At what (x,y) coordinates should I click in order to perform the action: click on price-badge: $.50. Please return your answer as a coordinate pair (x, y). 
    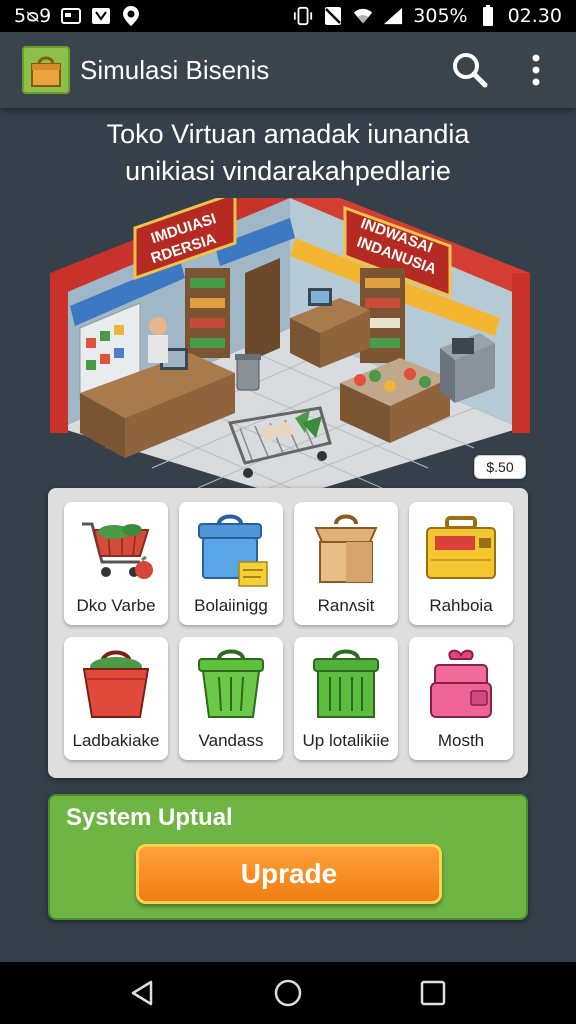
    Looking at the image, I should click on (500, 467).